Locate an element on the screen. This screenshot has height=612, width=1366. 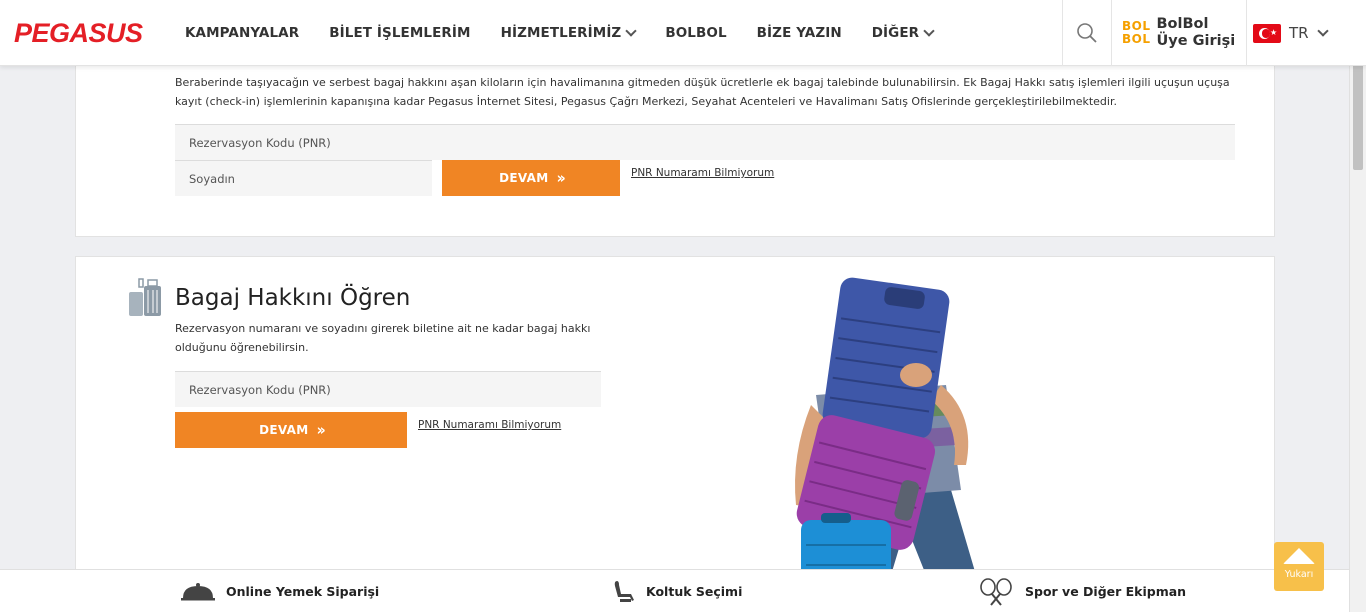
nav-label: KAMPANYALAR is located at coordinates (242, 33).